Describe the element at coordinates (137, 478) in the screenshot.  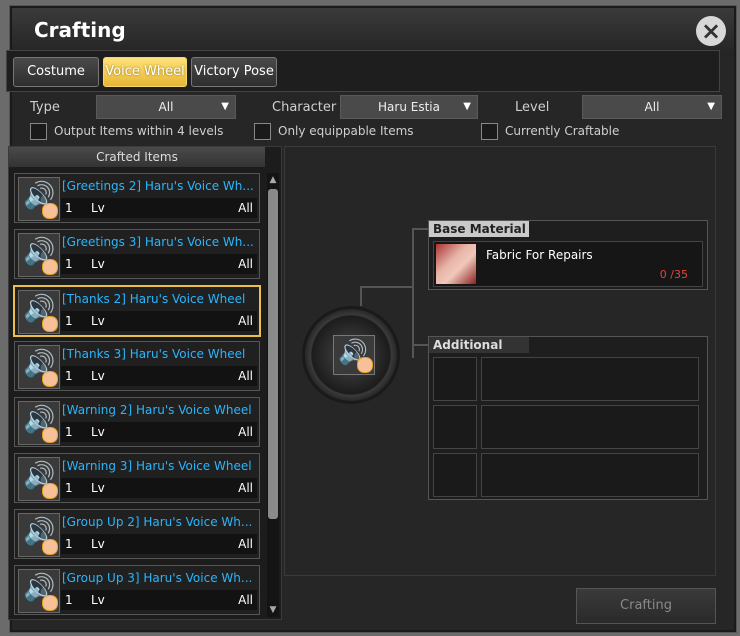
I see `list-item: 🔊 [Warning 3] Haru's Voice Wheel 1 Lv All` at that location.